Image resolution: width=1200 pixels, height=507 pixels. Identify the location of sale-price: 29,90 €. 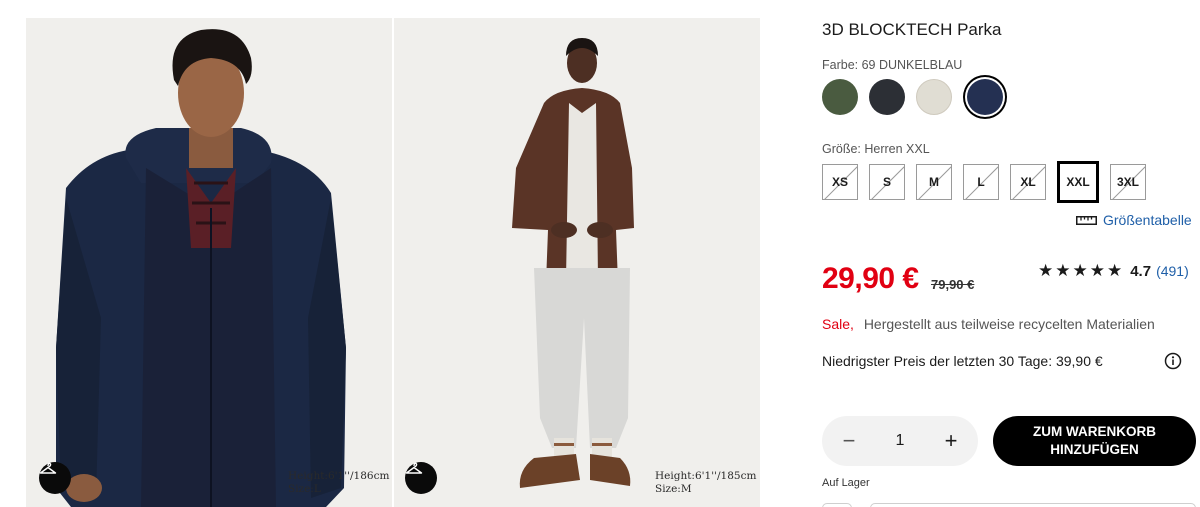
(870, 278).